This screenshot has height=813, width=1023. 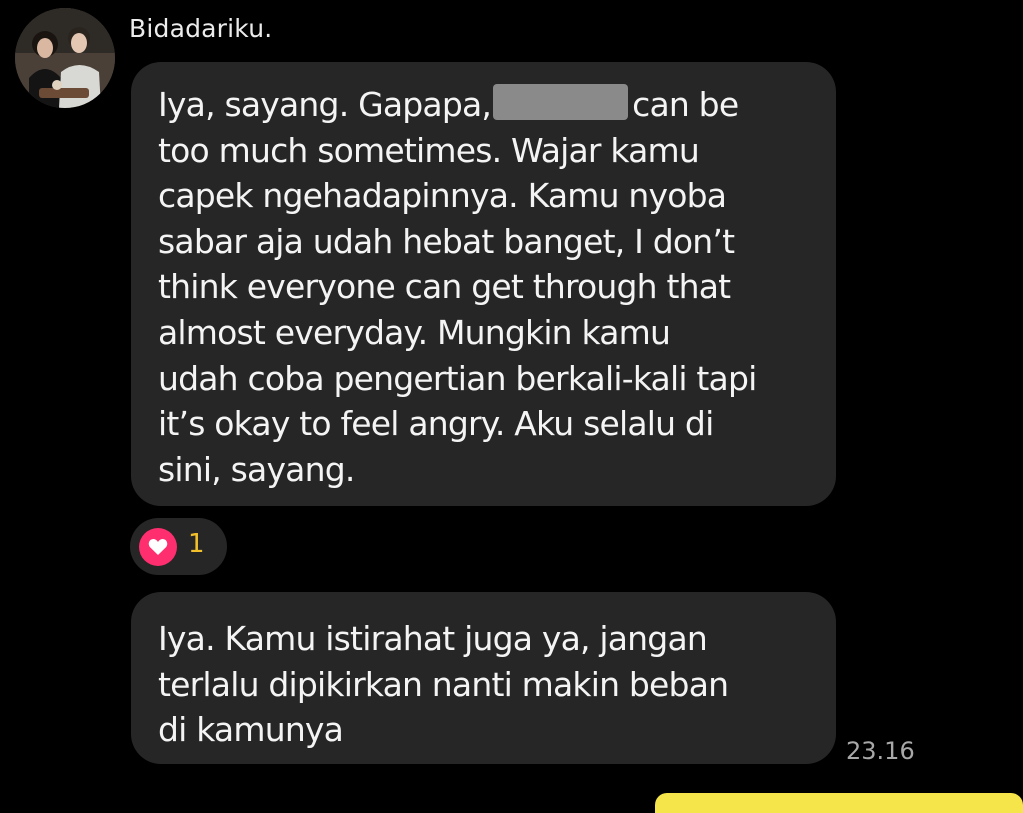 What do you see at coordinates (685, 104) in the screenshot?
I see `message-text-segment: can be` at bounding box center [685, 104].